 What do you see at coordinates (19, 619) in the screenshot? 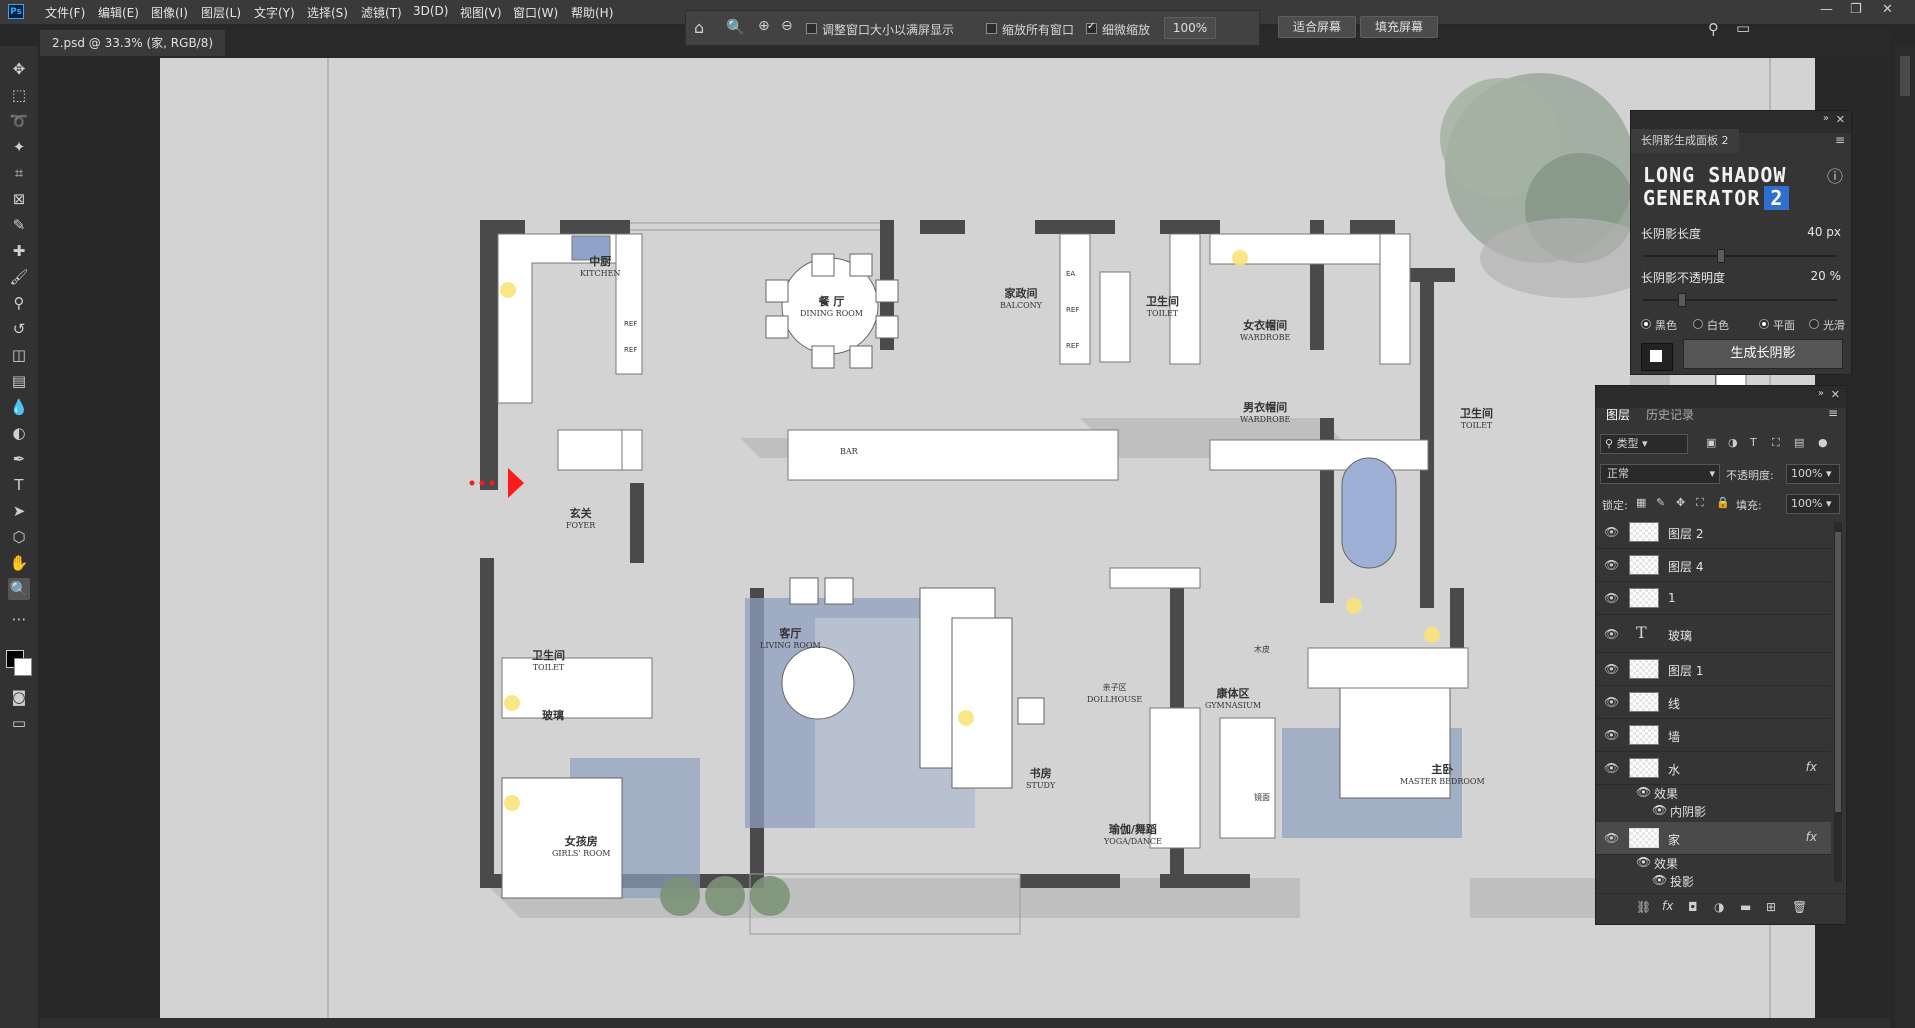
I see `more-tools-icon: ⋯` at bounding box center [19, 619].